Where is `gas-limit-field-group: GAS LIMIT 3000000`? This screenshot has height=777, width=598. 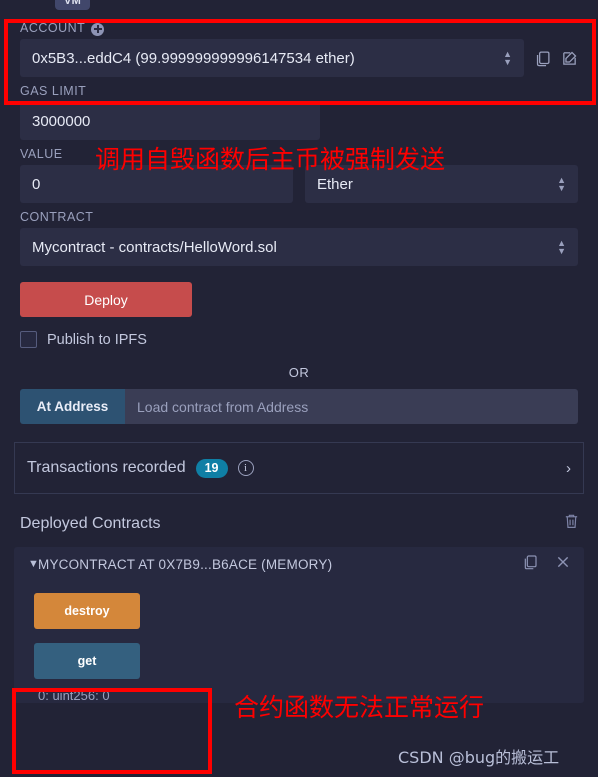
gas-limit-field-group: GAS LIMIT 3000000 is located at coordinates (299, 108).